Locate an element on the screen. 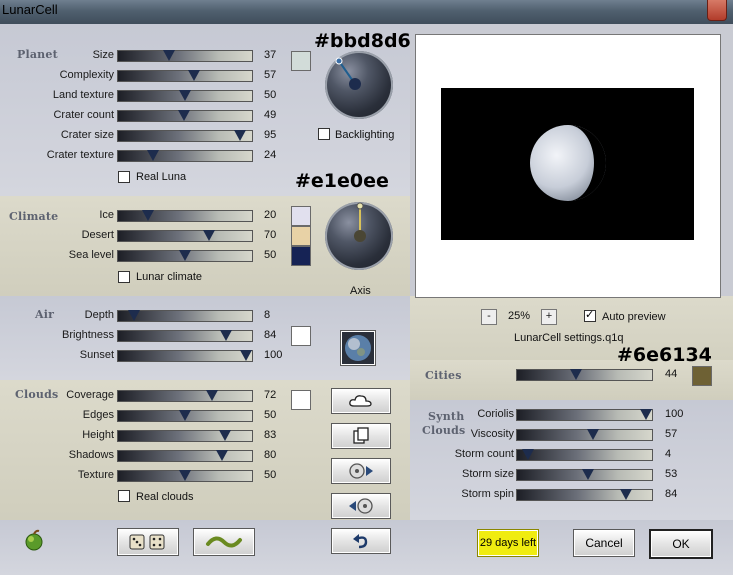  trial-days-button: 29 days left is located at coordinates (508, 543).